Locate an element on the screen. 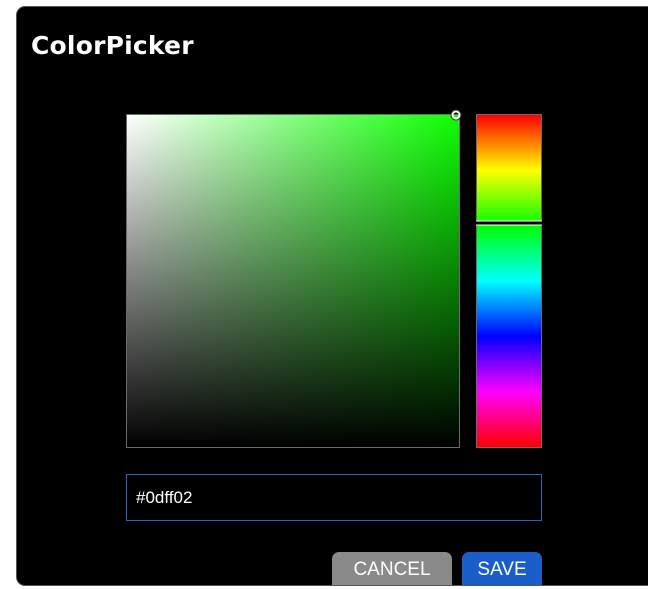  dialog-title: ColorPicker is located at coordinates (112, 45).